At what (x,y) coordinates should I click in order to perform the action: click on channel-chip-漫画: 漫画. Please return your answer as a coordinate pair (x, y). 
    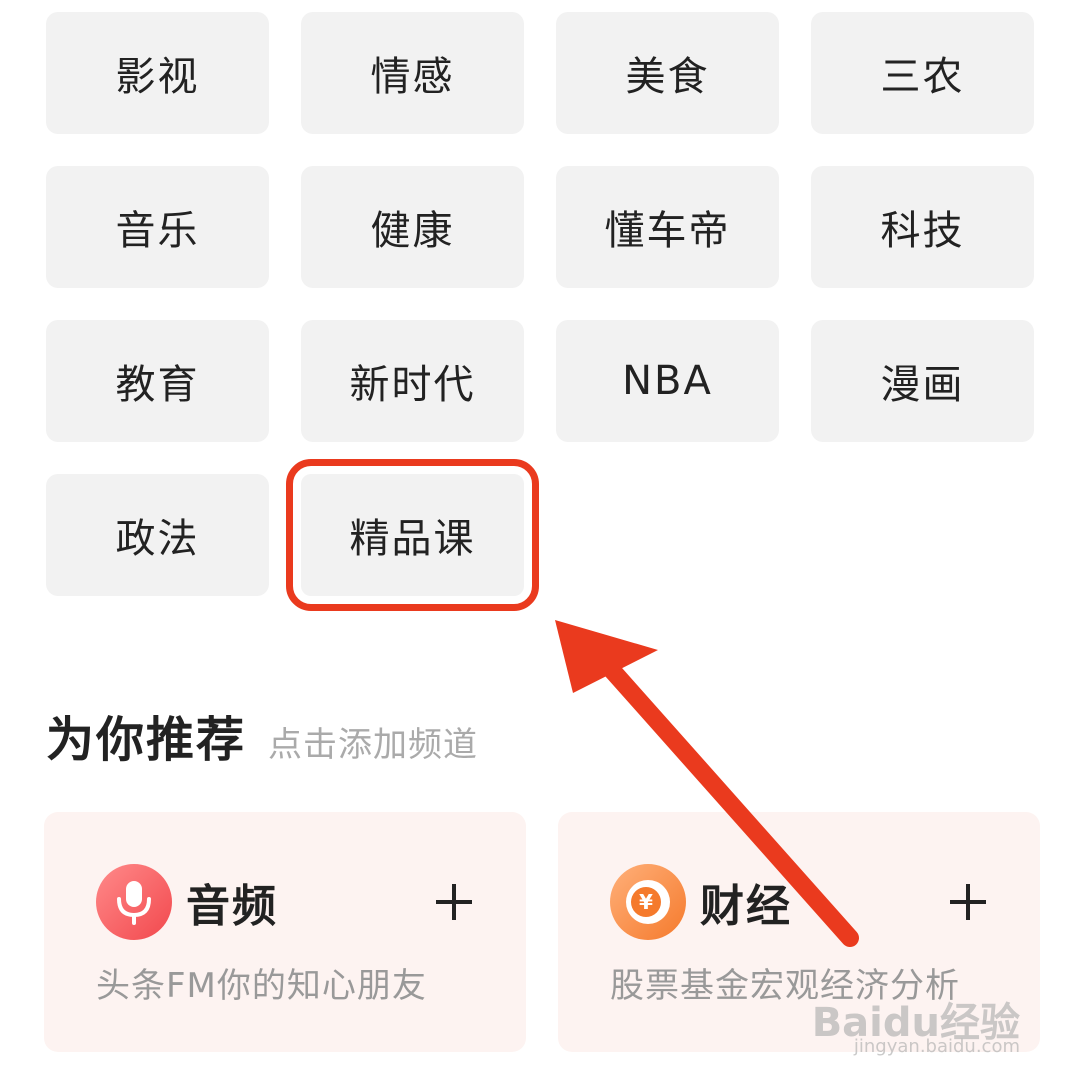
    Looking at the image, I should click on (922, 381).